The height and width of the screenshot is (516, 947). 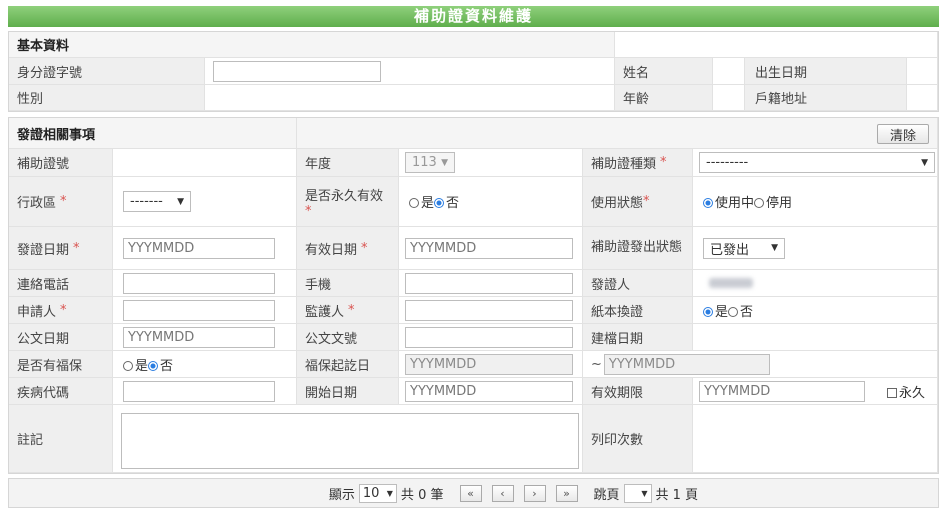 I want to click on phone-input, so click(x=199, y=283).